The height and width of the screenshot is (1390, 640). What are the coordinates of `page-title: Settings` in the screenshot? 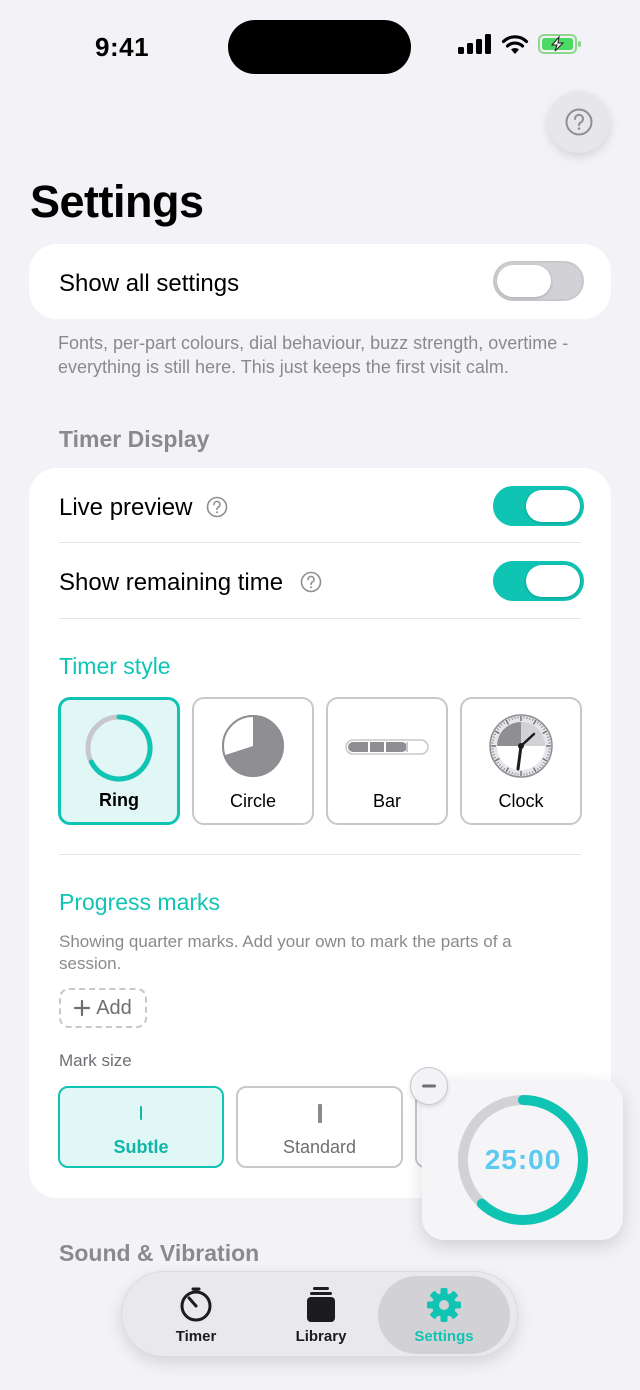 It's located at (117, 201).